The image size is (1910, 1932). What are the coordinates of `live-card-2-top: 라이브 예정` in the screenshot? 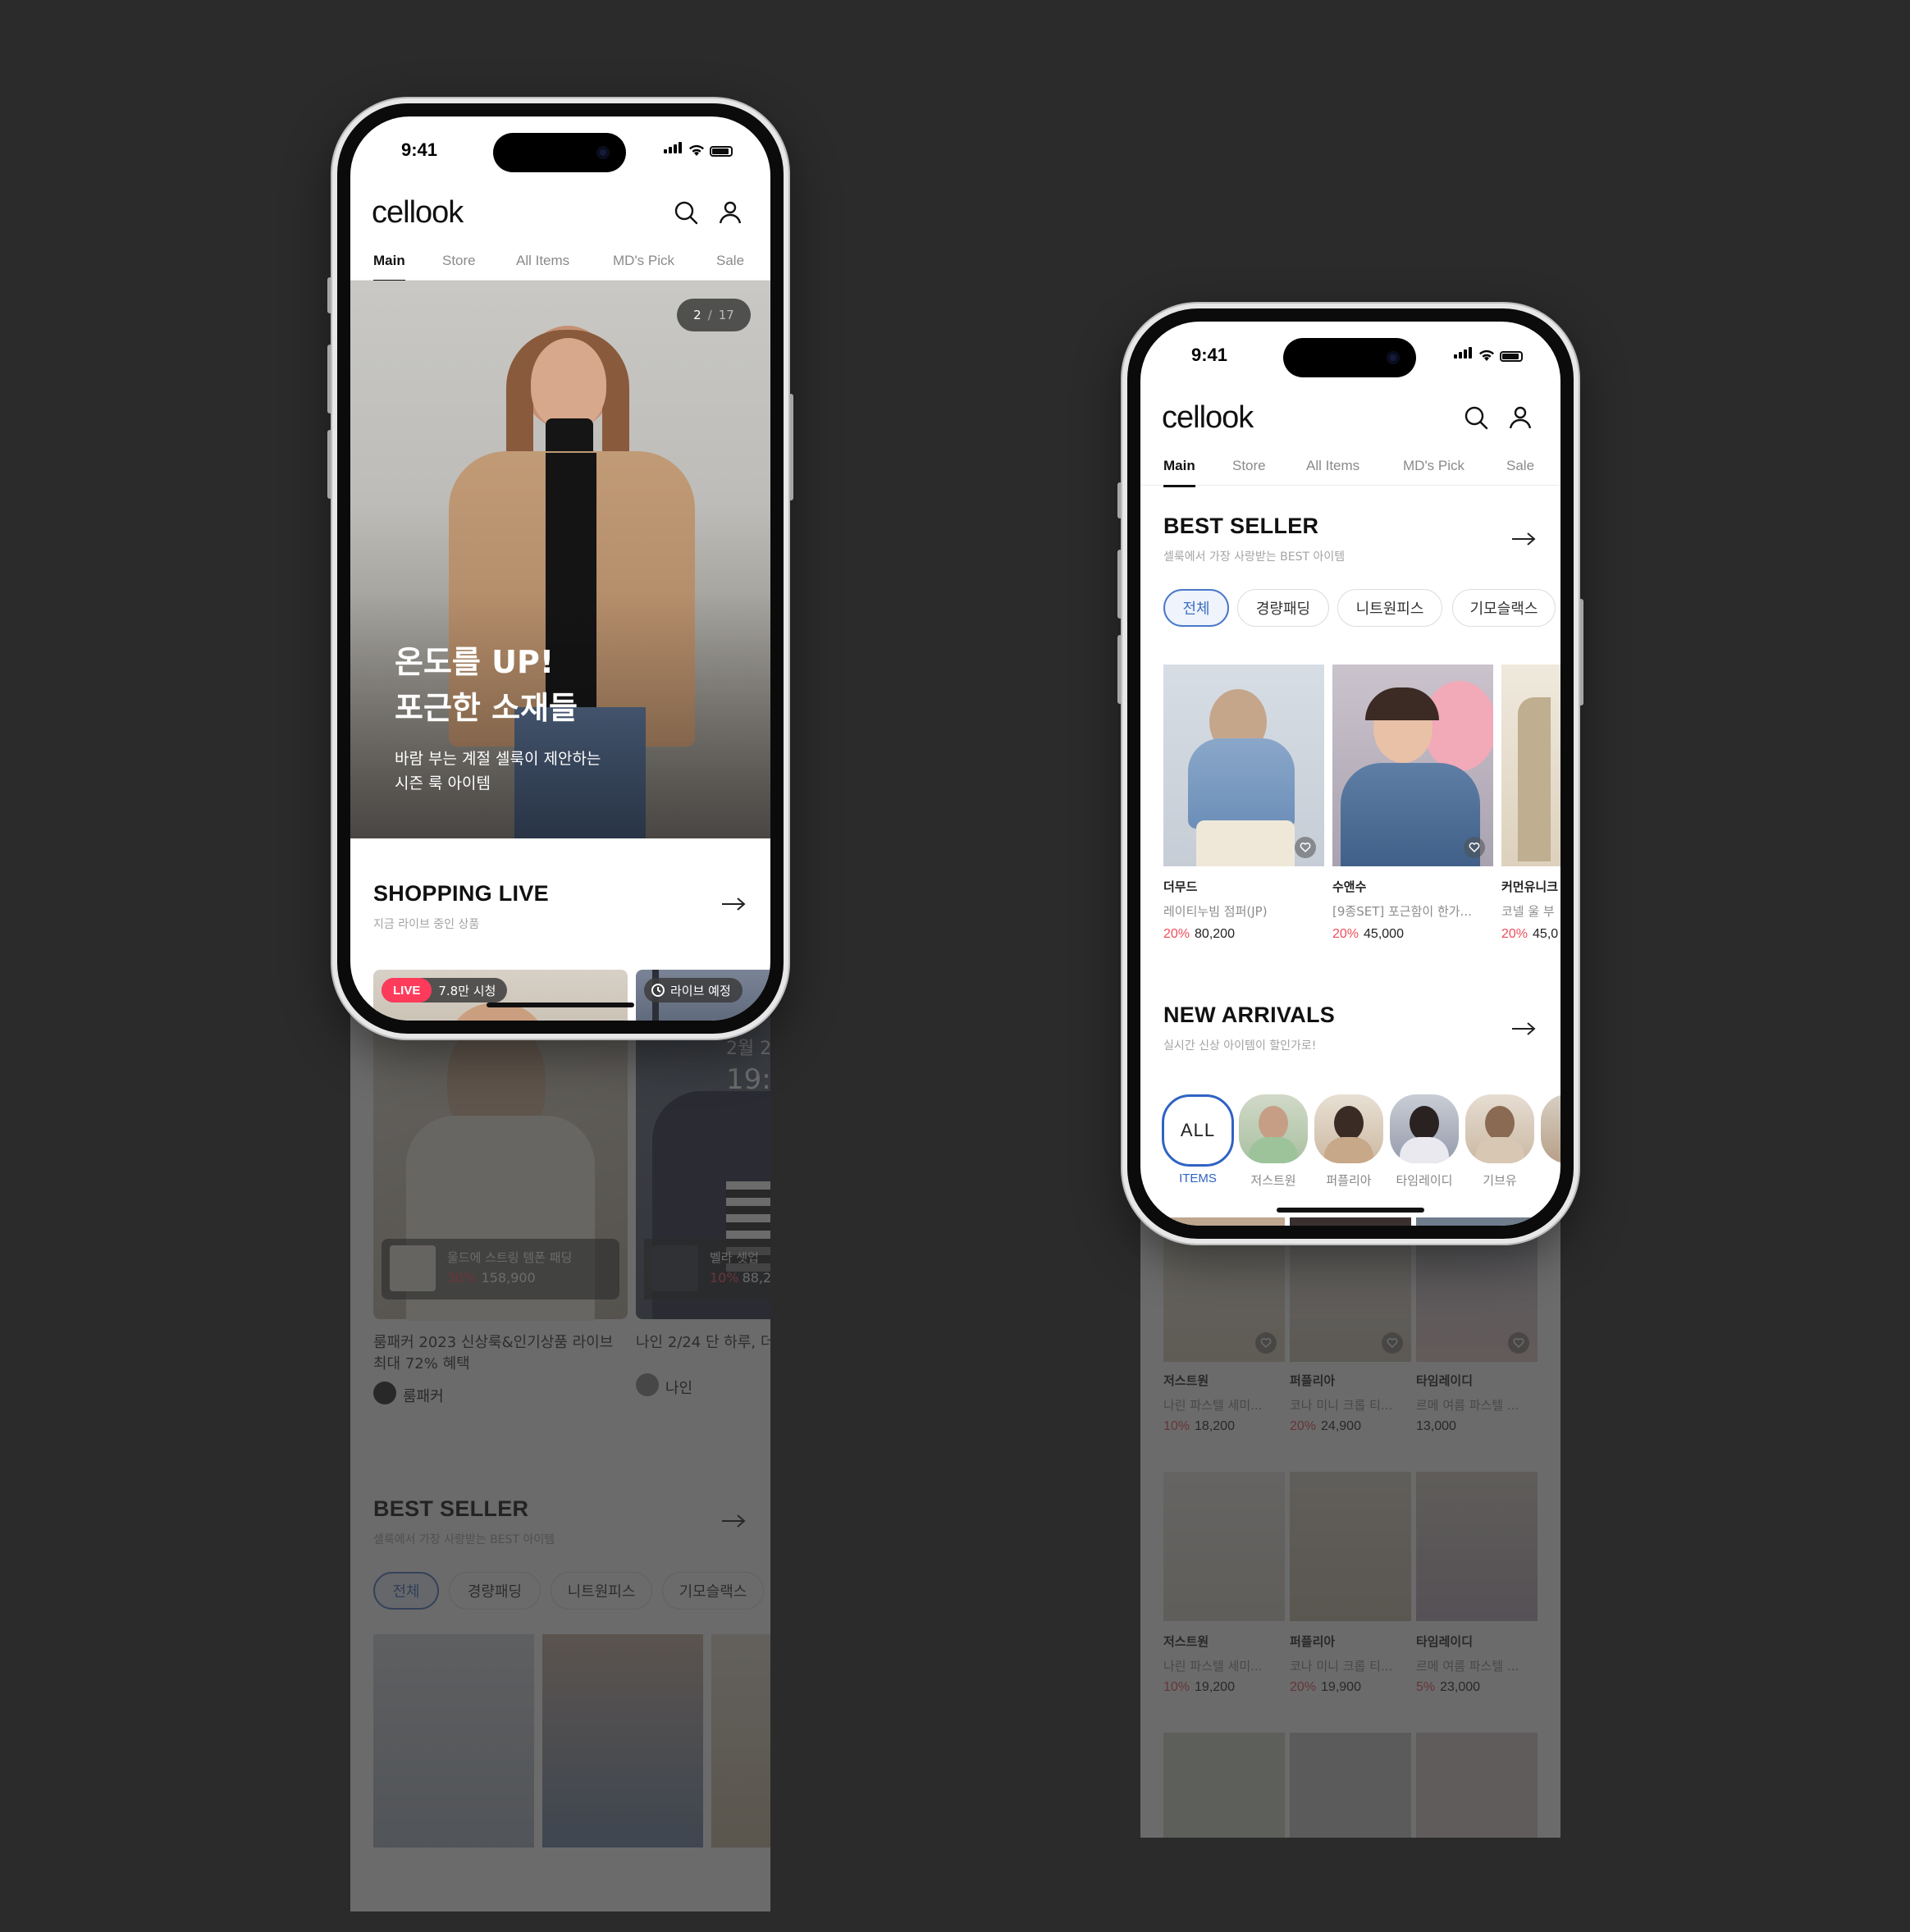 It's located at (703, 996).